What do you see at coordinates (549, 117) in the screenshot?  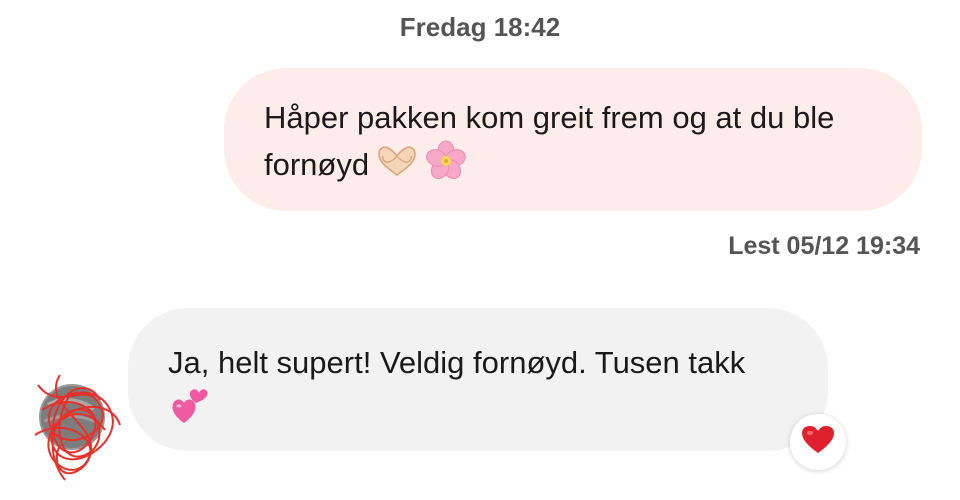 I see `outgoing-message-line-1: Håper pakken kom greit frem og at du ble` at bounding box center [549, 117].